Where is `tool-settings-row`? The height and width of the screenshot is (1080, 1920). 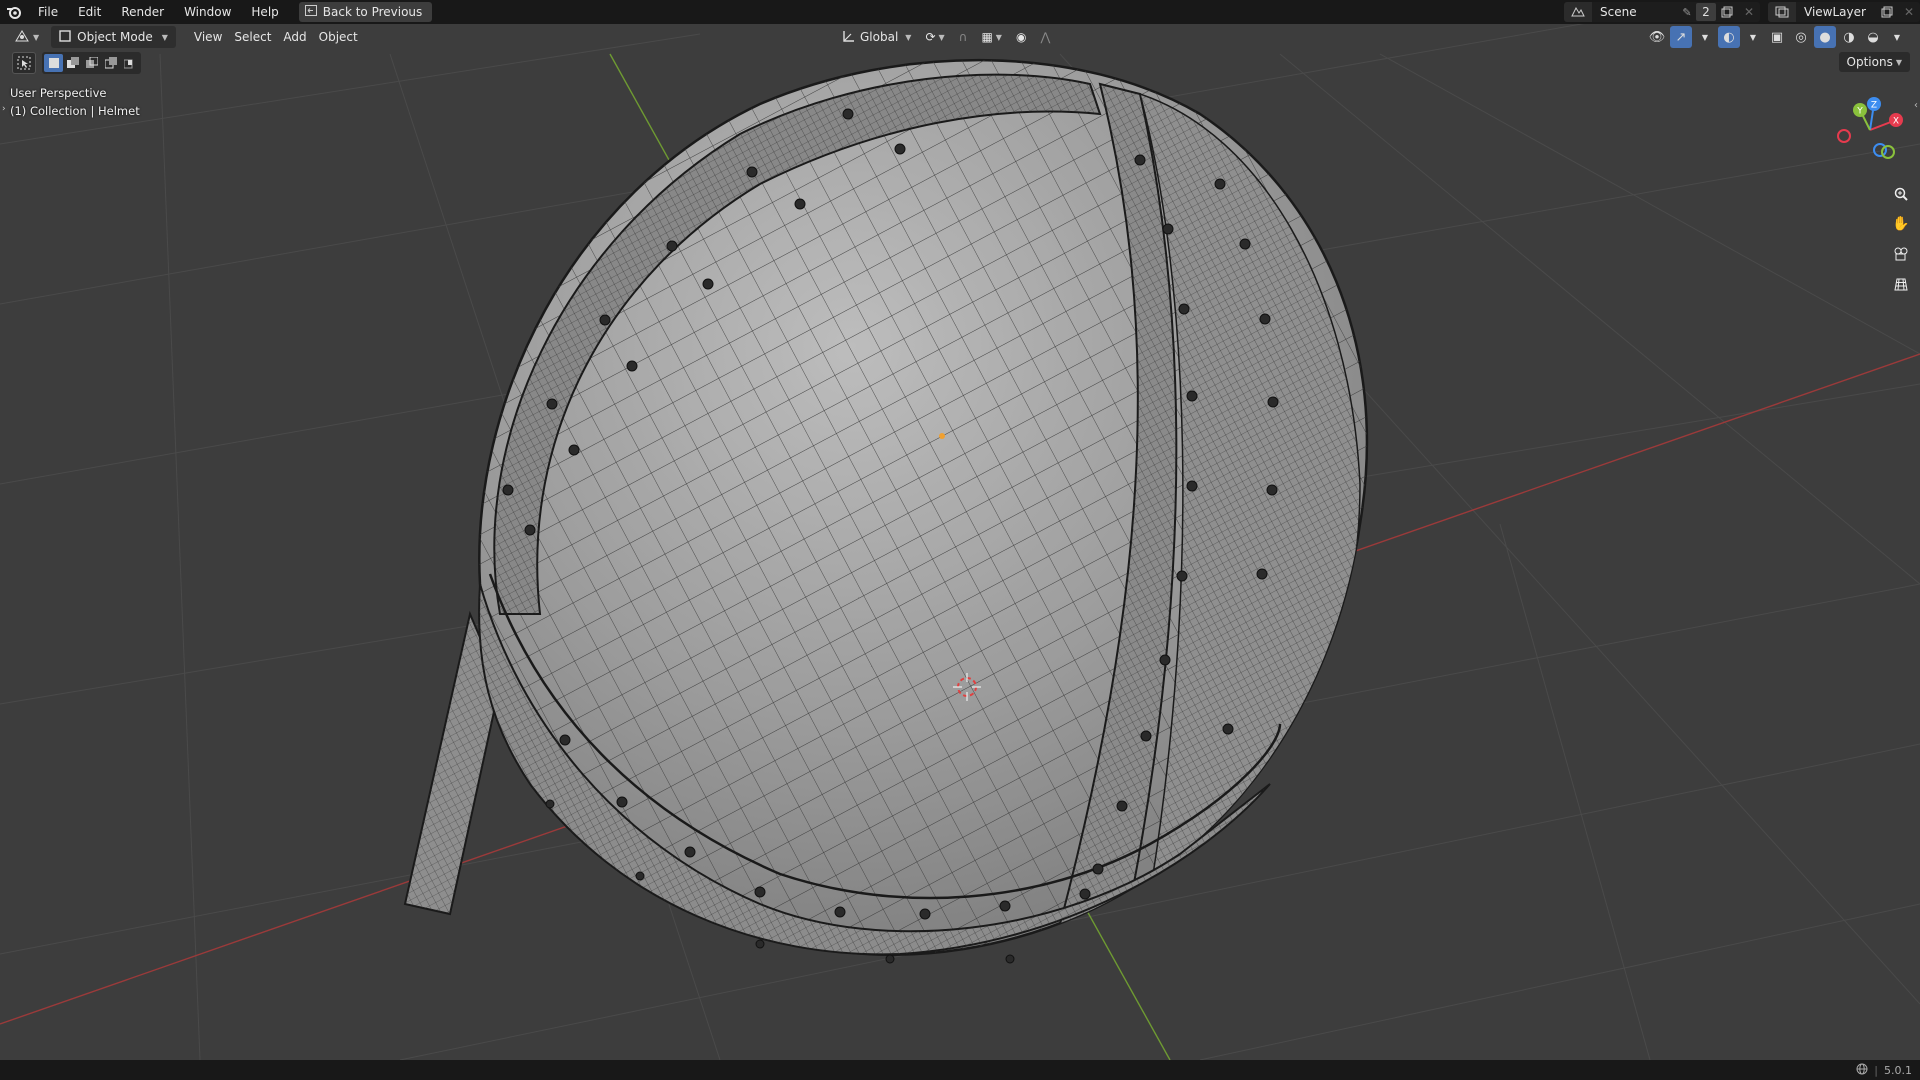 tool-settings-row is located at coordinates (76, 63).